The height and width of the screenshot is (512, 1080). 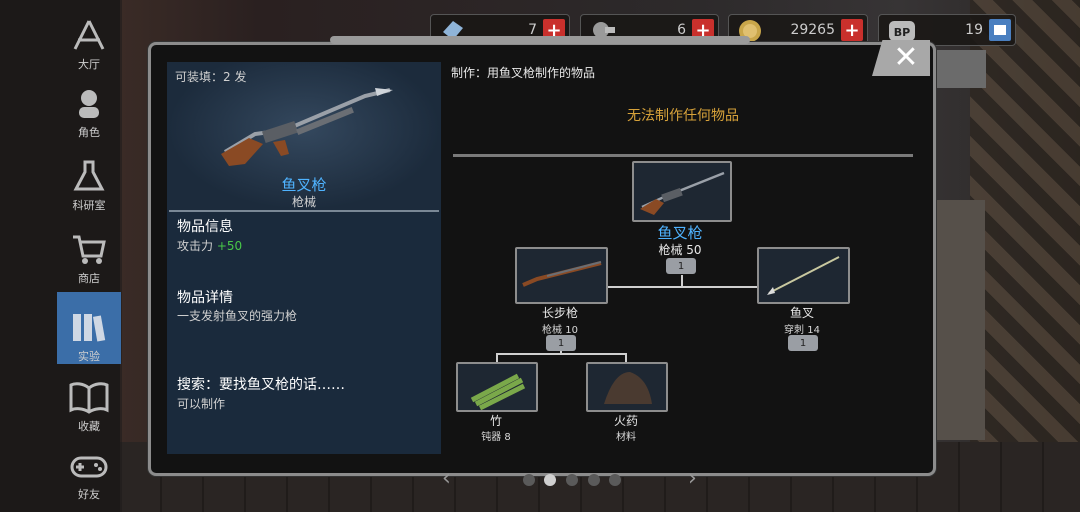 What do you see at coordinates (561, 343) in the screenshot?
I see `long-rifle-count-badge: 1` at bounding box center [561, 343].